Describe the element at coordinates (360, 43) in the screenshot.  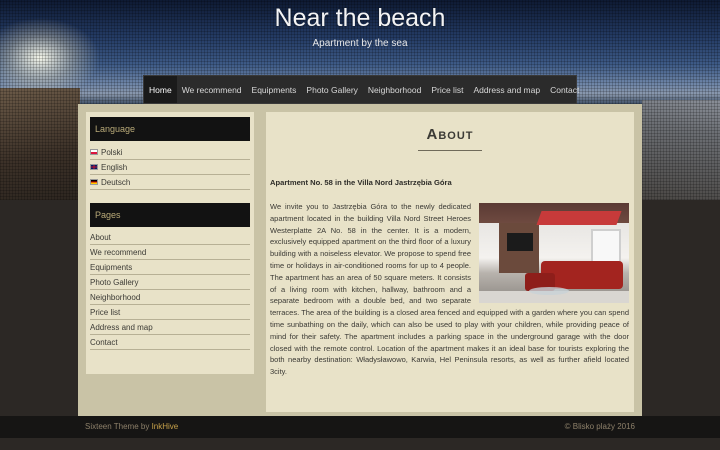
I see `site-tagline: Apartment by the sea` at that location.